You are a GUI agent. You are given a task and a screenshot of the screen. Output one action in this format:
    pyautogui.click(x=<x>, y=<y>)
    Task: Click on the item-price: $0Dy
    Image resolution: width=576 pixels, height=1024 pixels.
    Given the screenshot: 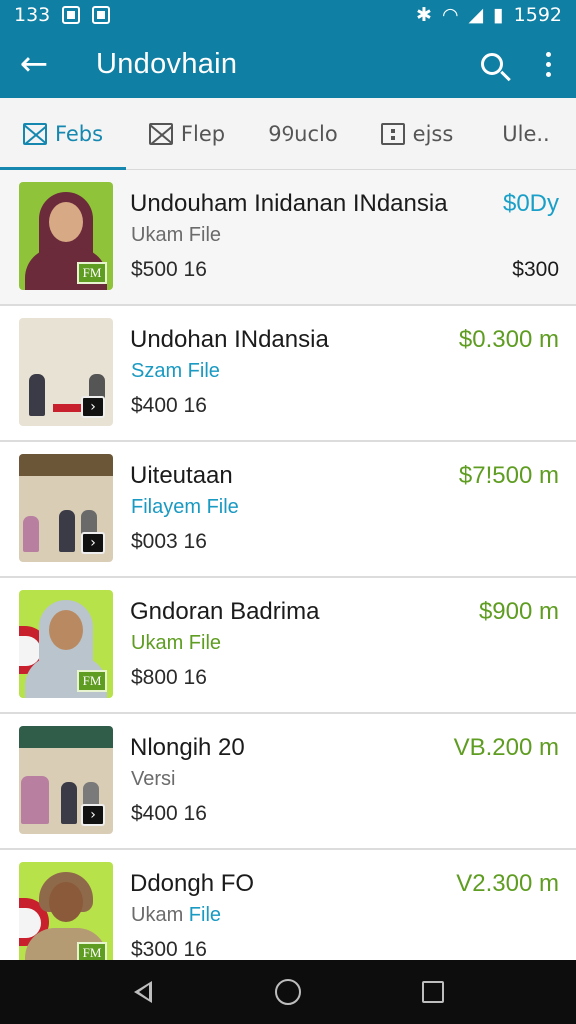 What is the action you would take?
    pyautogui.click(x=530, y=203)
    